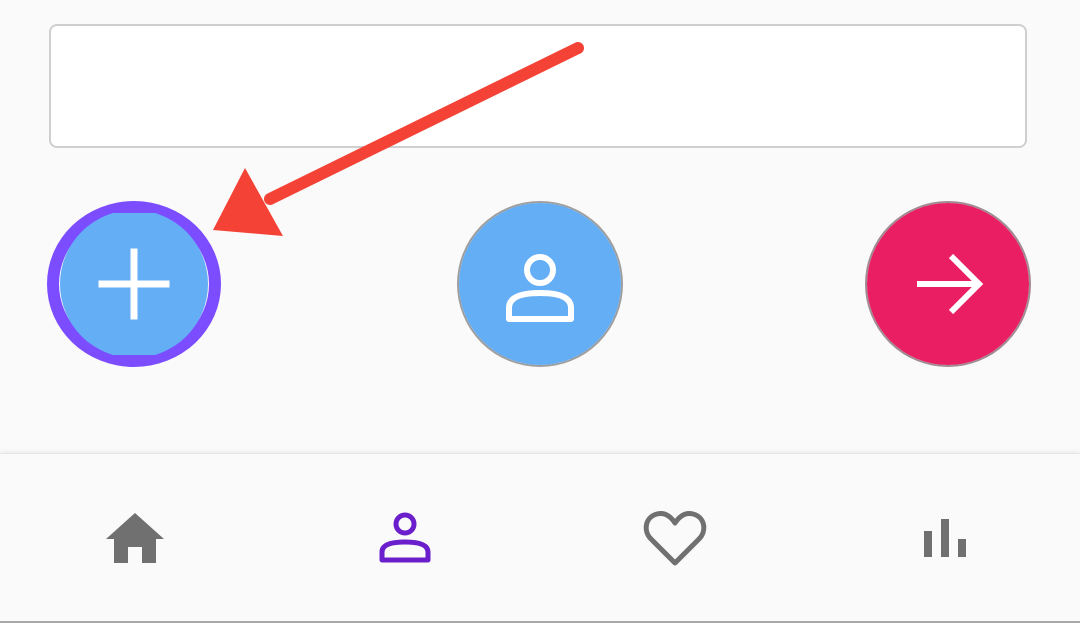 The width and height of the screenshot is (1080, 623). I want to click on arrow-right-icon, so click(948, 284).